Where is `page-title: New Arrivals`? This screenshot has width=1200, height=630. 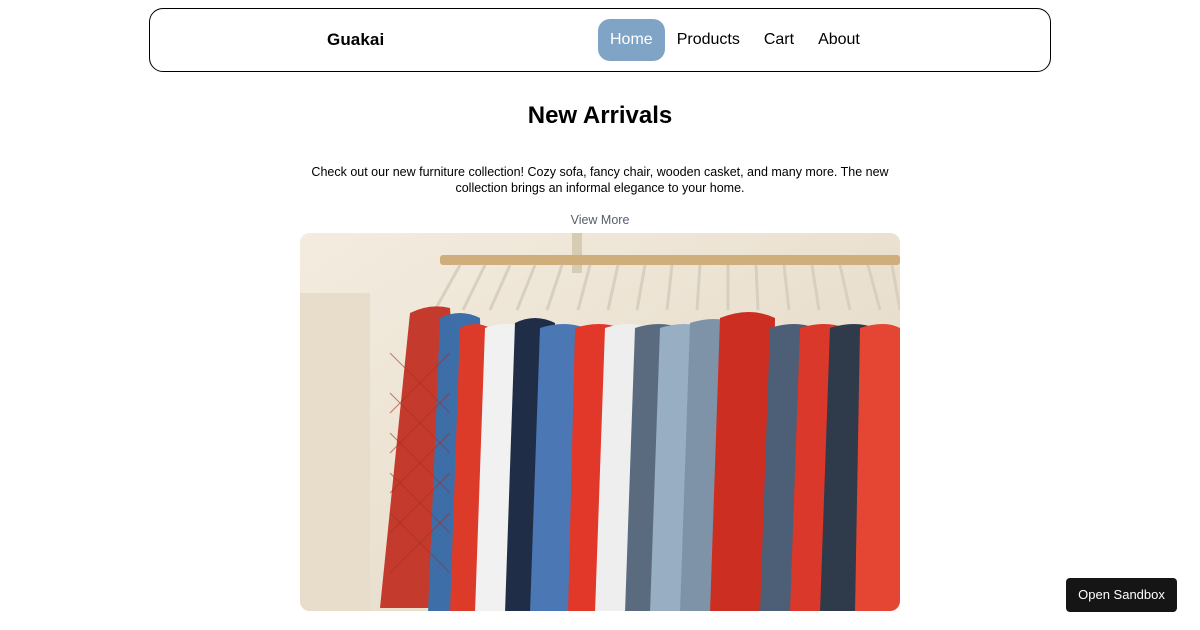
page-title: New Arrivals is located at coordinates (600, 115).